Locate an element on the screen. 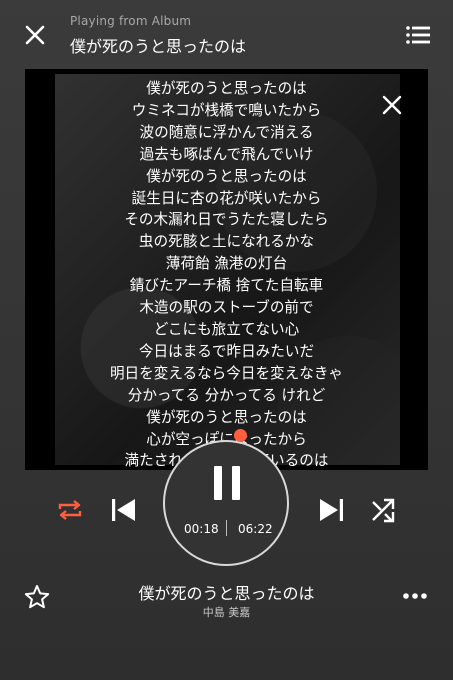  queue-button is located at coordinates (418, 35).